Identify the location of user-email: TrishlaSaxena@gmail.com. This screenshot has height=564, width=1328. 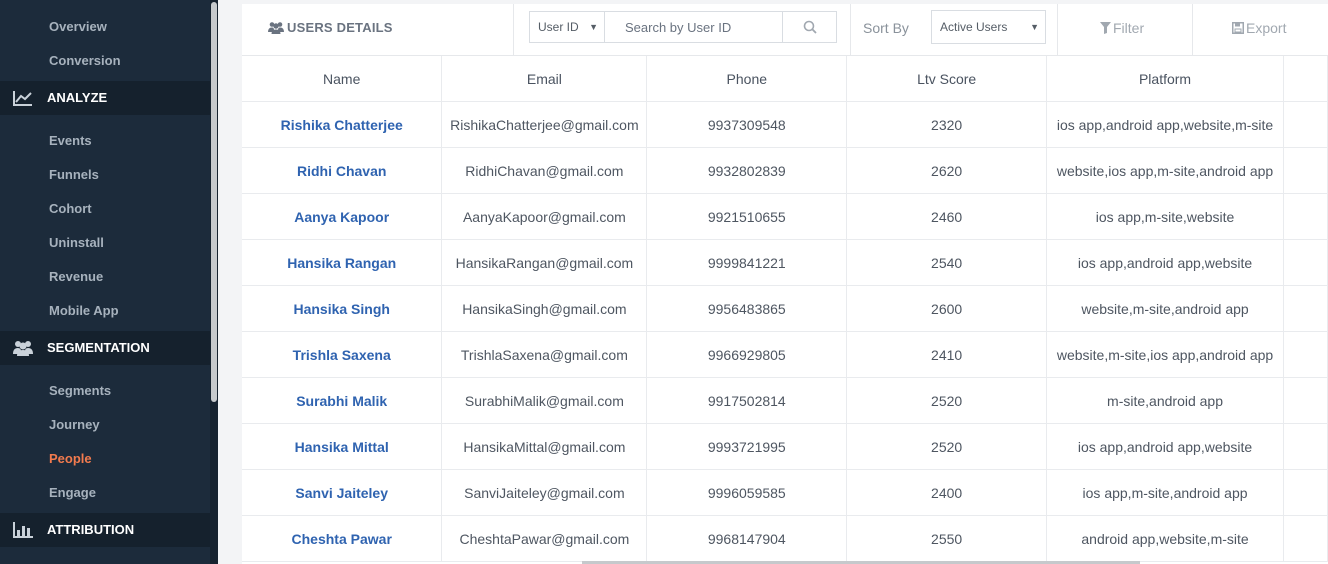
(544, 354).